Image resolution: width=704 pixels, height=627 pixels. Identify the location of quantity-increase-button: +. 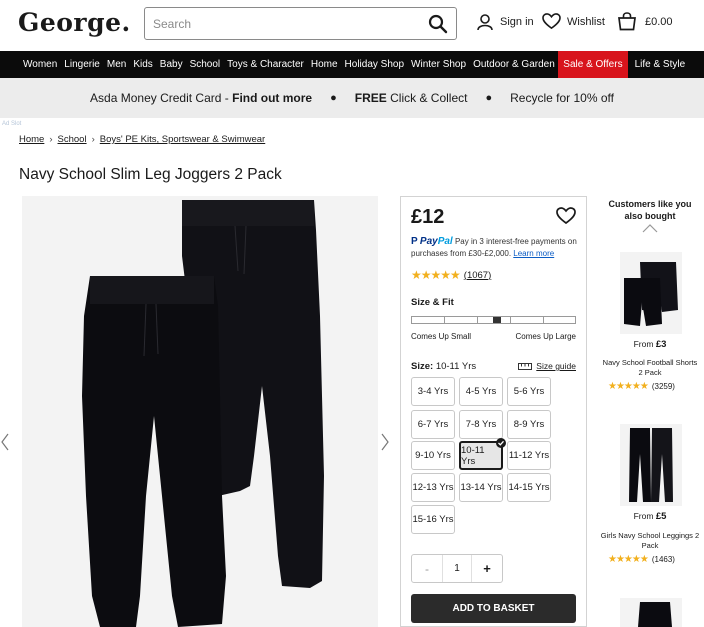
(487, 568).